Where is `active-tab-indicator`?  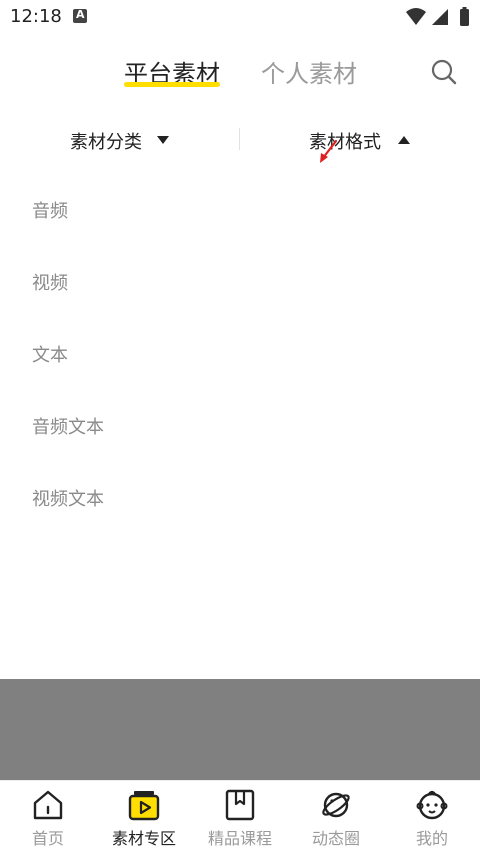 active-tab-indicator is located at coordinates (172, 84).